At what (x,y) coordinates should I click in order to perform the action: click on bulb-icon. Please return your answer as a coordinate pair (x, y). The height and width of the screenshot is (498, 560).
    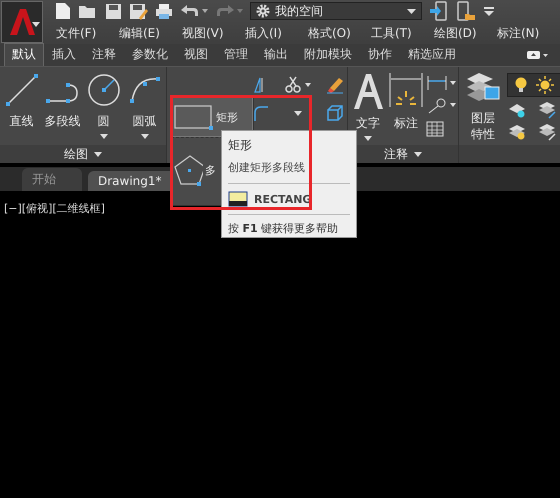
    Looking at the image, I should click on (521, 85).